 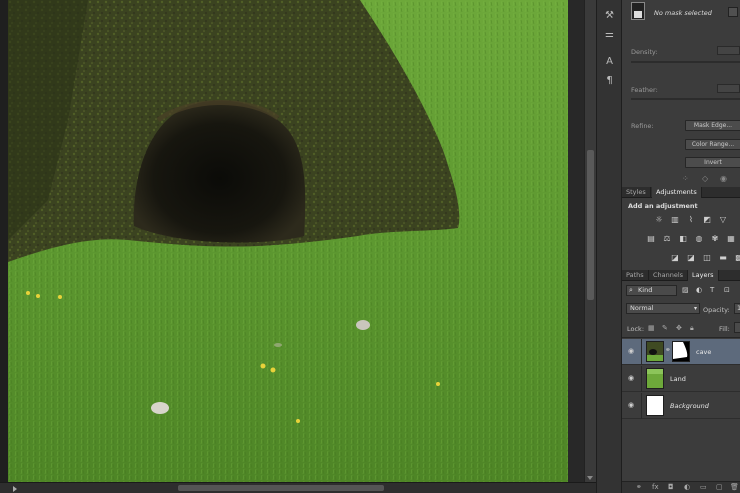 I want to click on brightness-contrast-icon: ☼, so click(x=659, y=219).